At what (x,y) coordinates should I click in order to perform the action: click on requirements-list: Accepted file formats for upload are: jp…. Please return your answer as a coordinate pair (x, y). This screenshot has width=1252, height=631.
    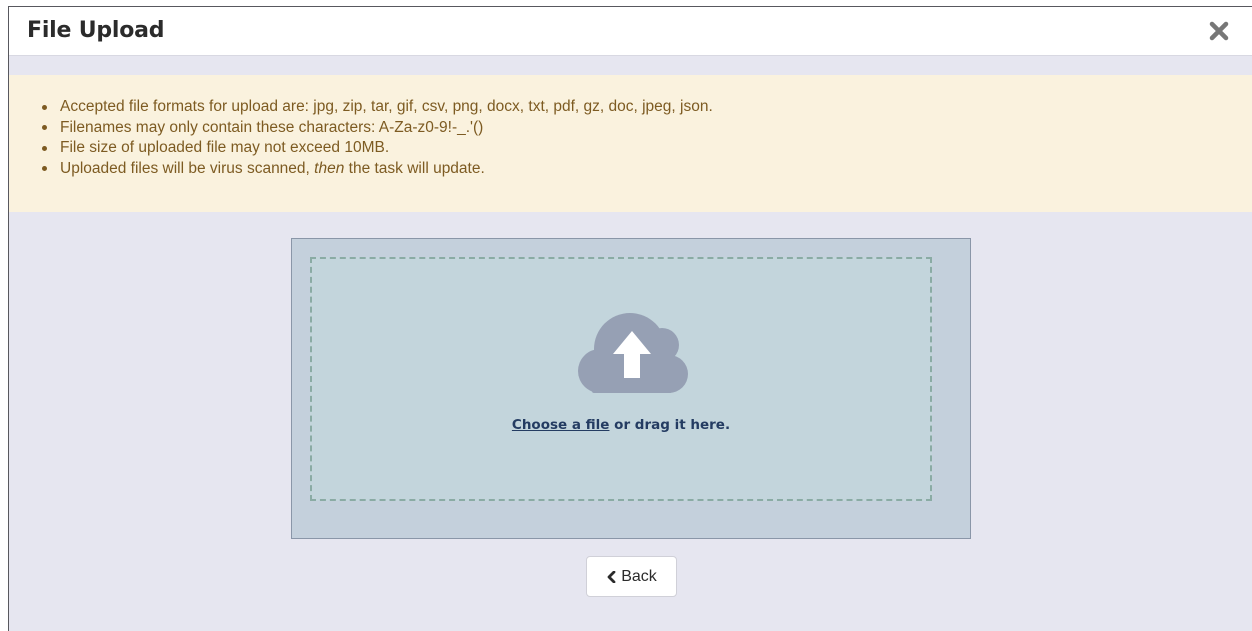
    Looking at the image, I should click on (377, 138).